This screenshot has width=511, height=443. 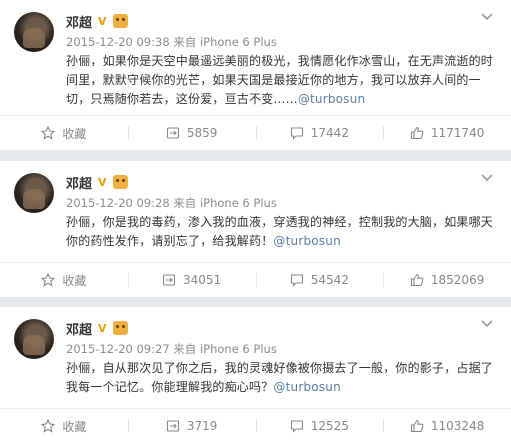 I want to click on repost-button: 34051, so click(x=191, y=280).